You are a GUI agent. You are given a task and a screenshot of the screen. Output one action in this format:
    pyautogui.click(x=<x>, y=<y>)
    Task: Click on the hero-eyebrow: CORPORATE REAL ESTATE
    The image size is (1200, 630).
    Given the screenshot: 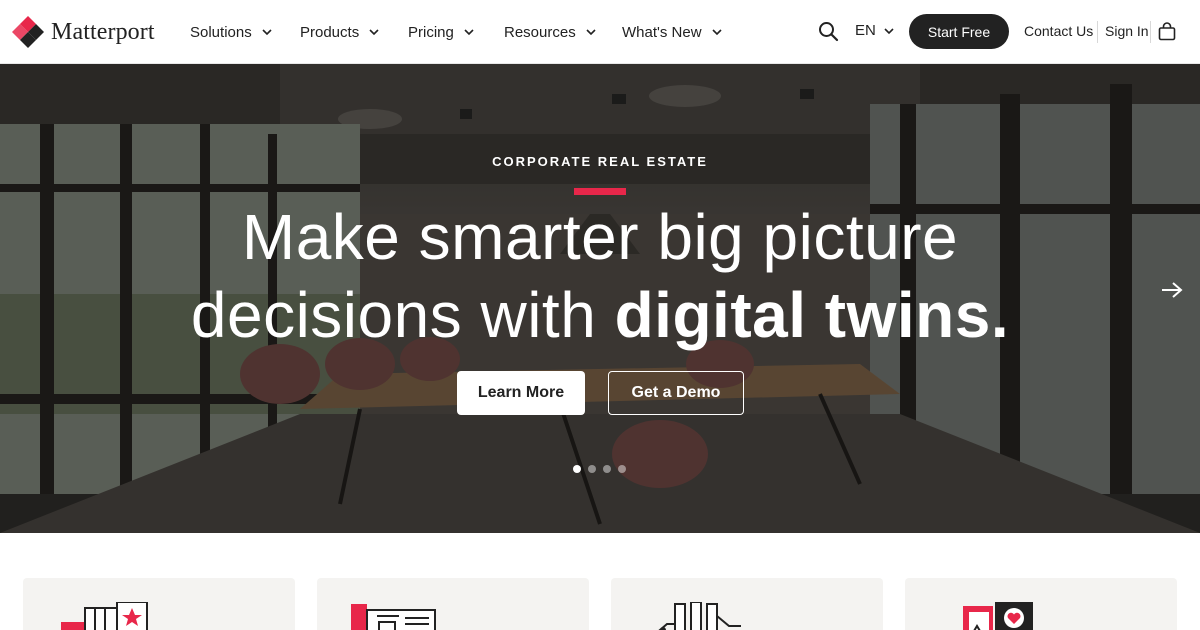 What is the action you would take?
    pyautogui.click(x=600, y=161)
    